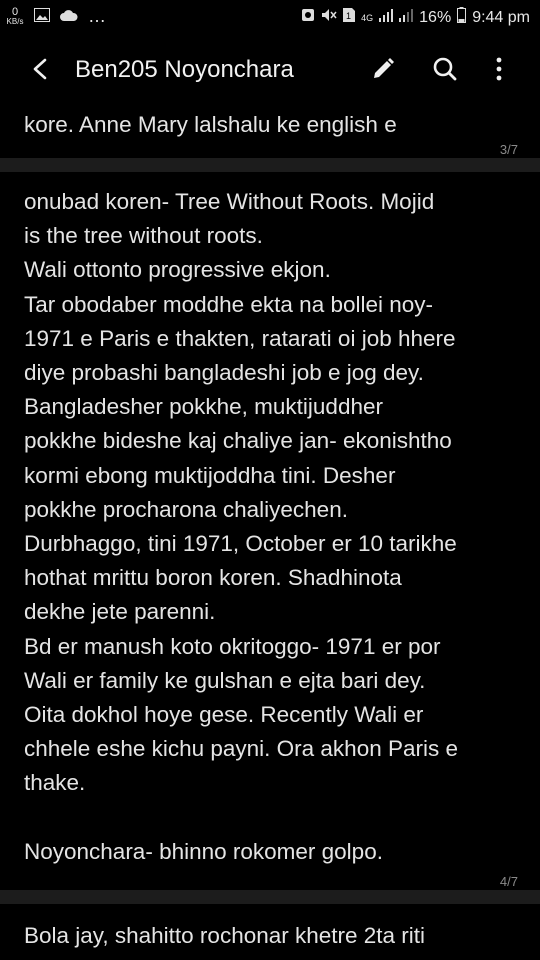 Image resolution: width=540 pixels, height=960 pixels. I want to click on previous-page-text: kore. Anne Mary lalshalu ke english e, so click(210, 124).